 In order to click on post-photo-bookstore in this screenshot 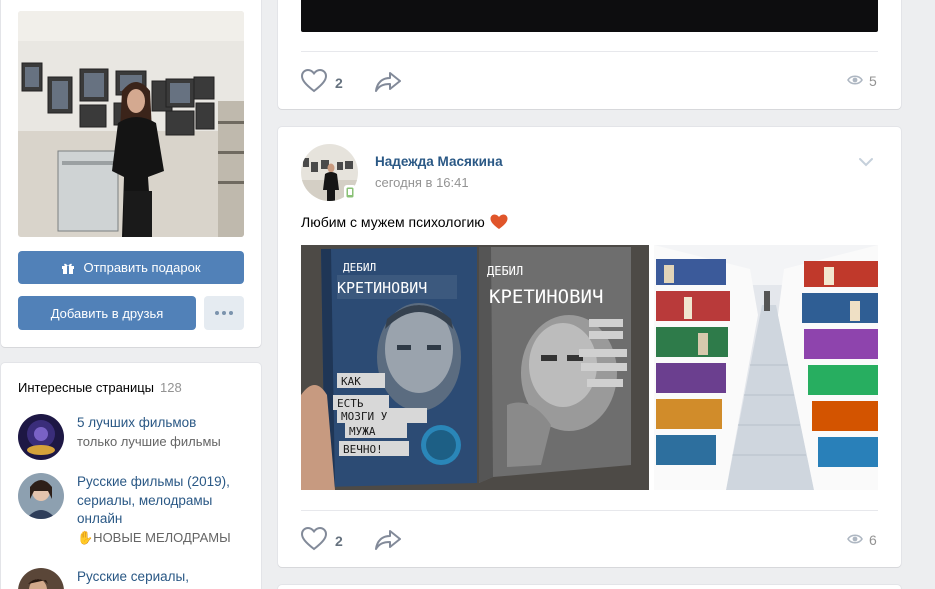, I will do `click(766, 367)`.